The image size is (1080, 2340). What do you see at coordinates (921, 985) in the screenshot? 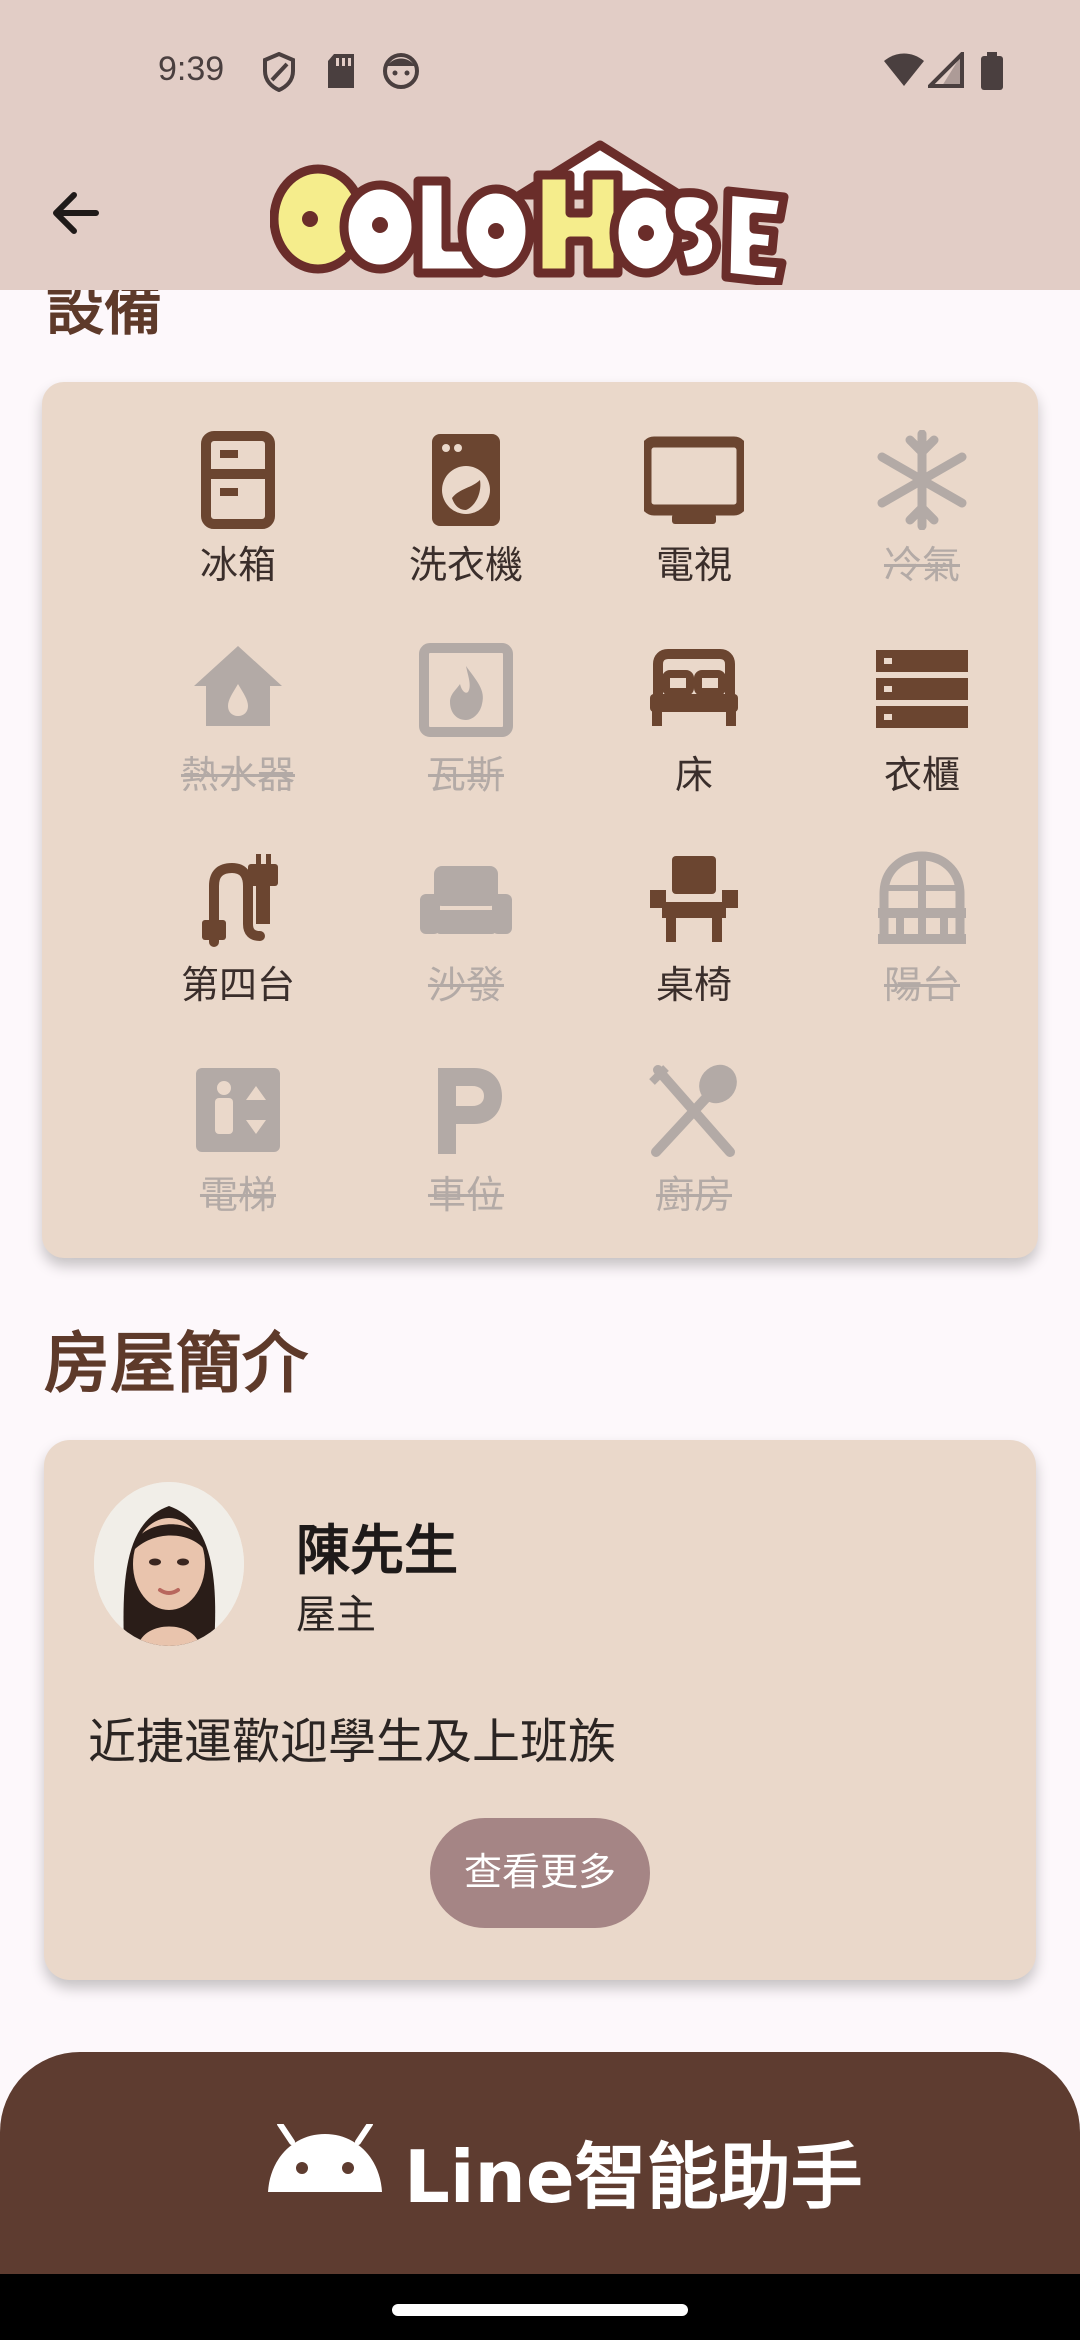
I see `equipment-label: 陽台` at bounding box center [921, 985].